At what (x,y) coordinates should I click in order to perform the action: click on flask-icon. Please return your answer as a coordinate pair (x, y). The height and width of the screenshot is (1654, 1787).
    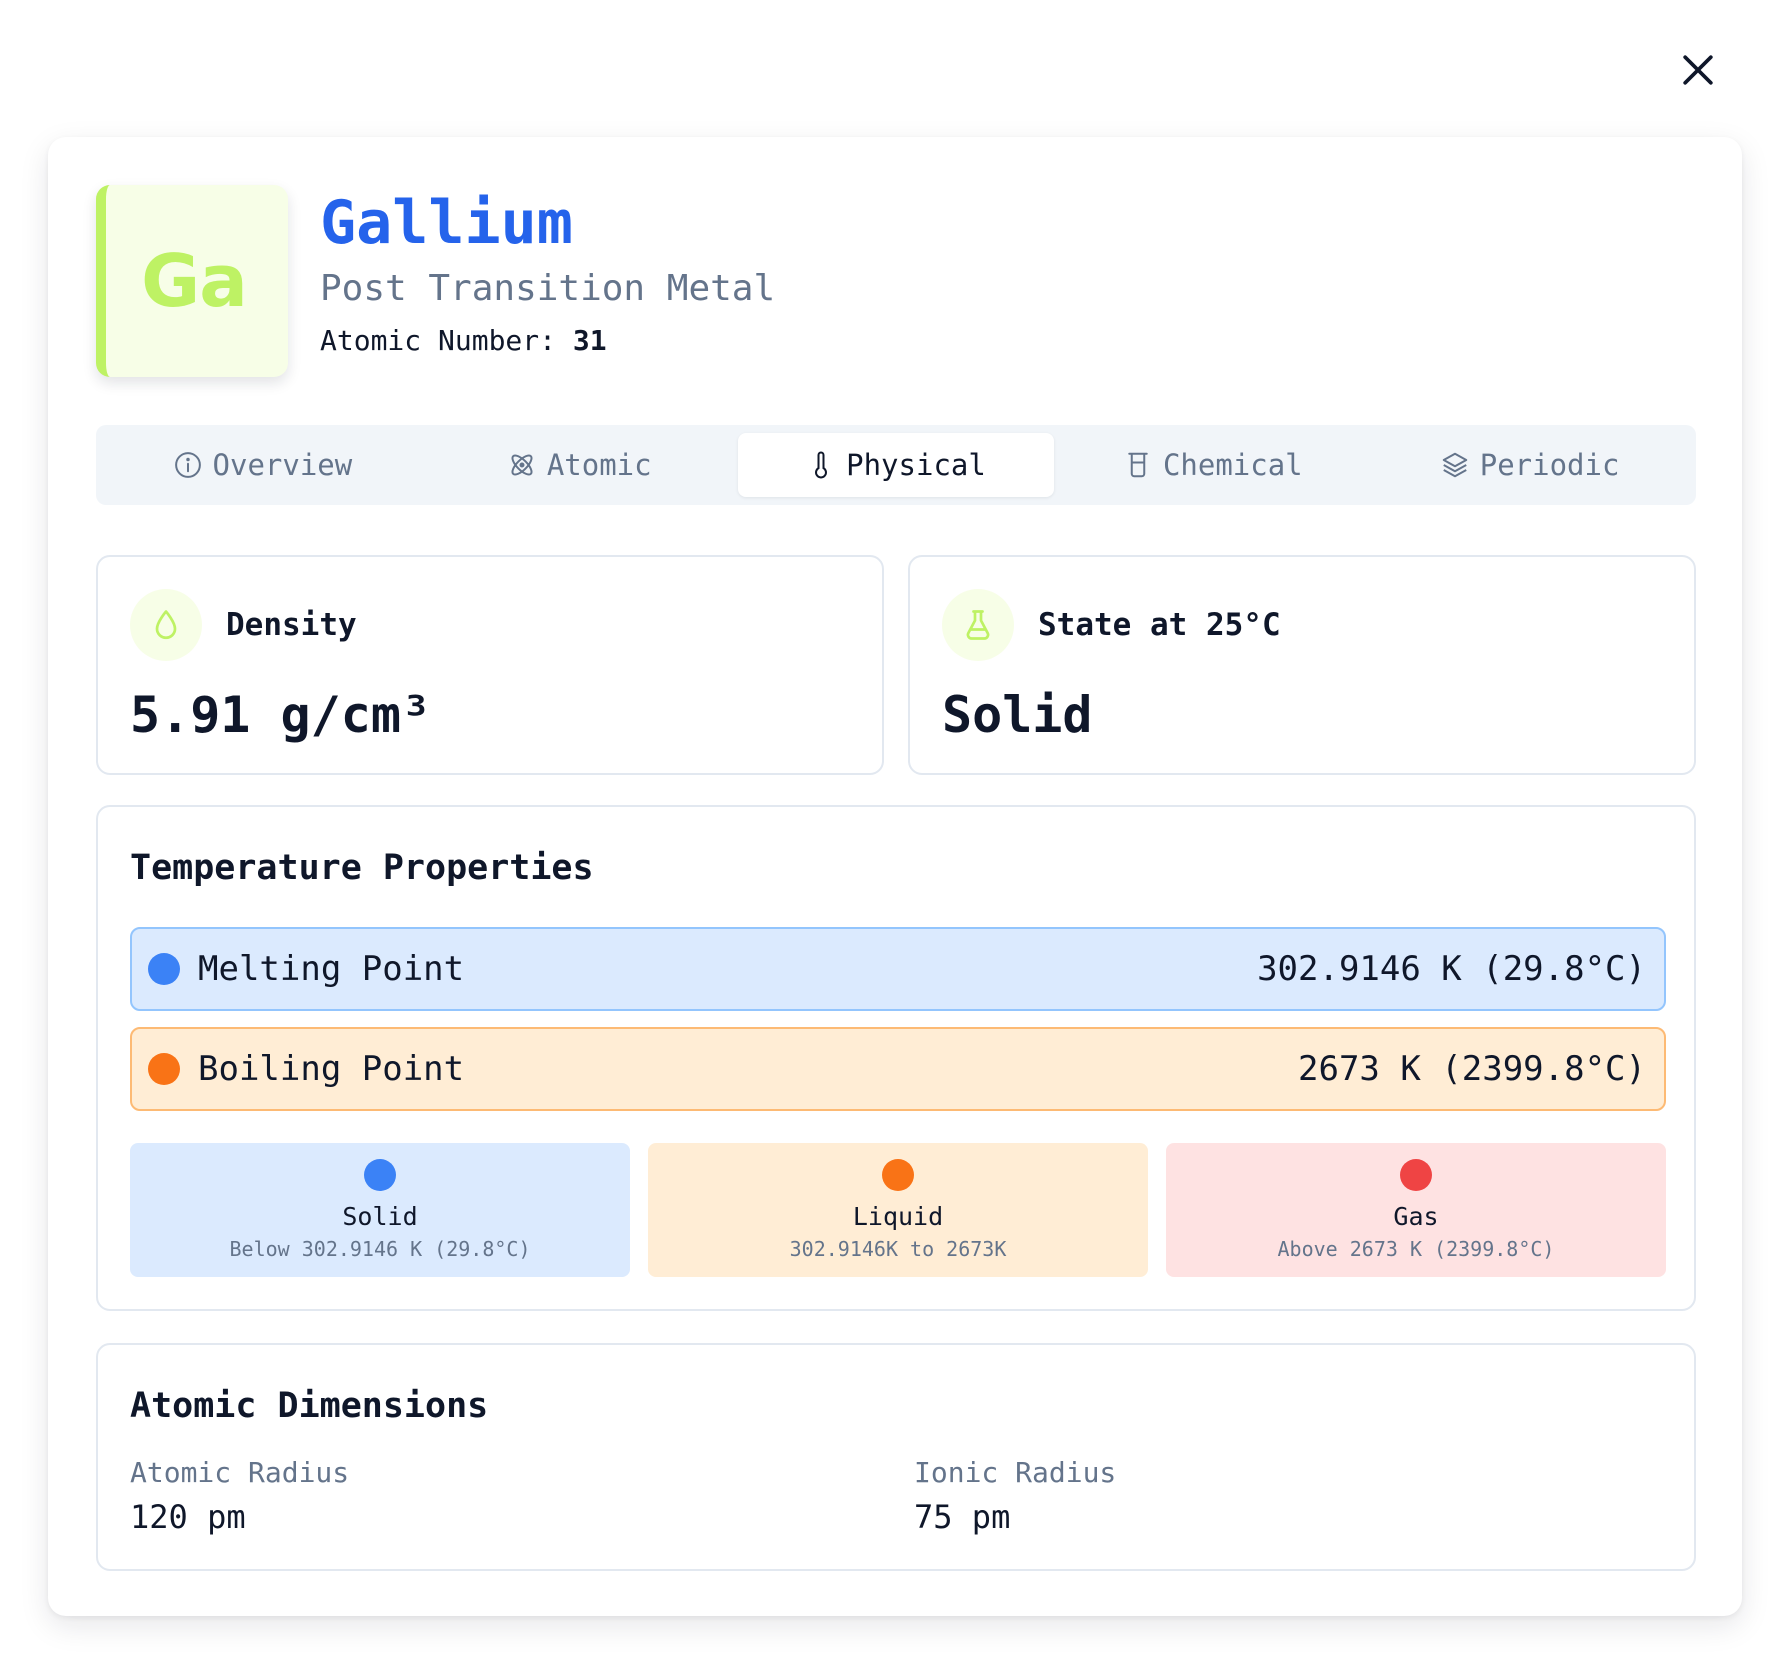
    Looking at the image, I should click on (978, 625).